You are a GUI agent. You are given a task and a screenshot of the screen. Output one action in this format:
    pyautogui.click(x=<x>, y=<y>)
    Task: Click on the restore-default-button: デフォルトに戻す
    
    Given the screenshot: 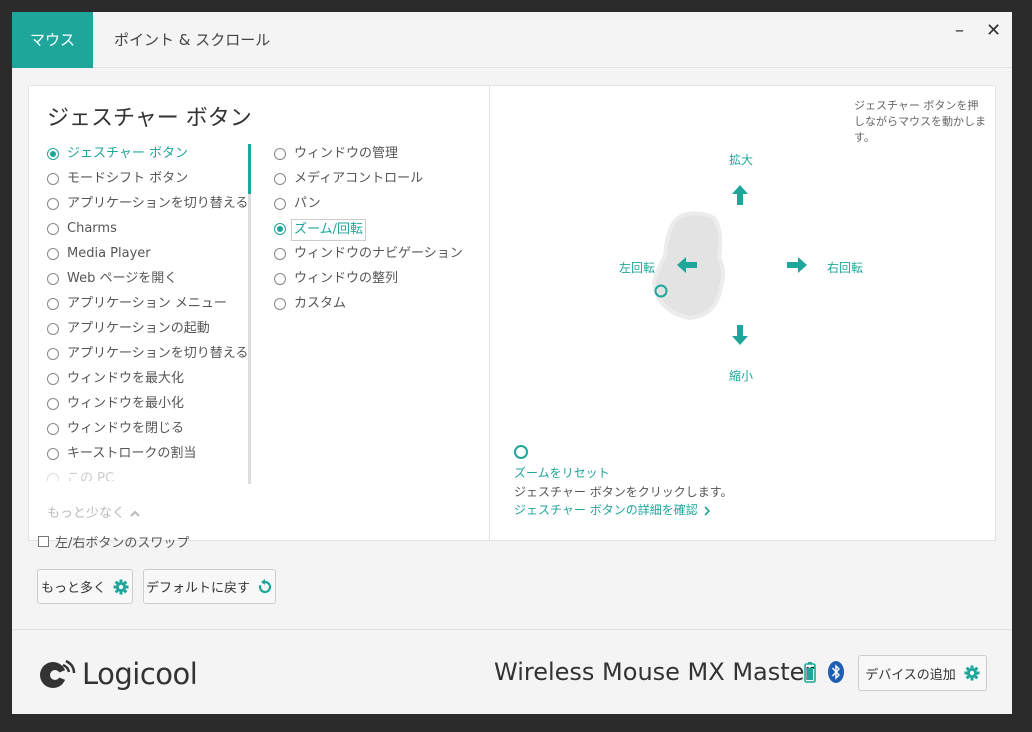 What is the action you would take?
    pyautogui.click(x=209, y=586)
    